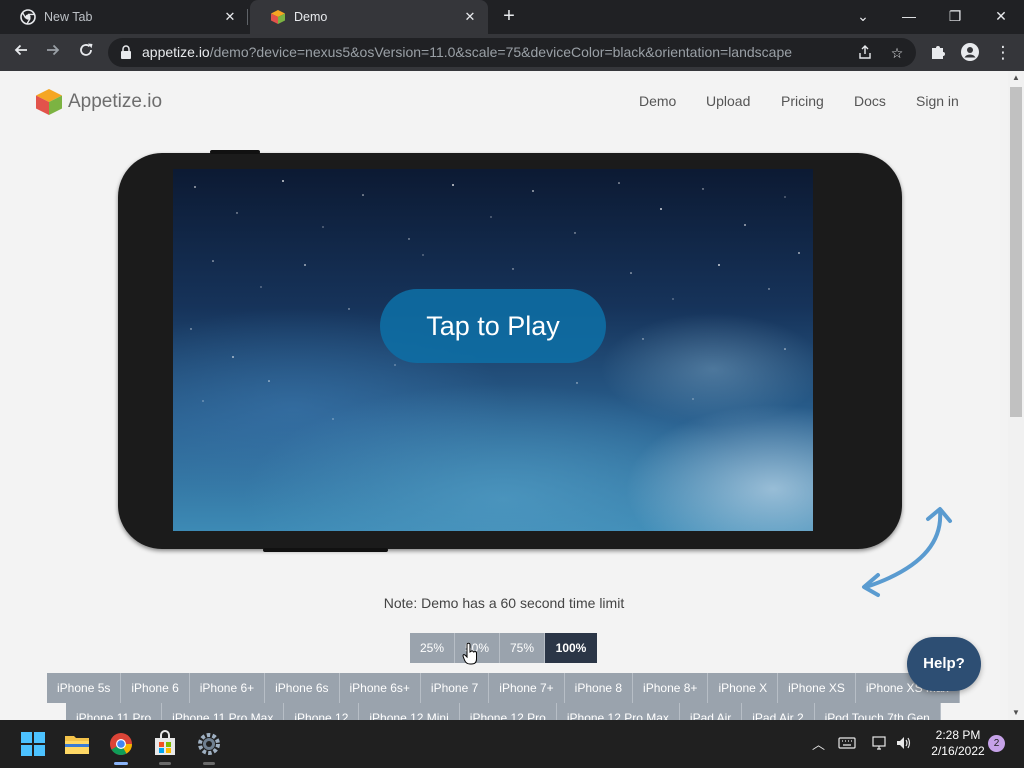 The width and height of the screenshot is (1024, 768). I want to click on tap-to-play-button: Tap to Play, so click(493, 326).